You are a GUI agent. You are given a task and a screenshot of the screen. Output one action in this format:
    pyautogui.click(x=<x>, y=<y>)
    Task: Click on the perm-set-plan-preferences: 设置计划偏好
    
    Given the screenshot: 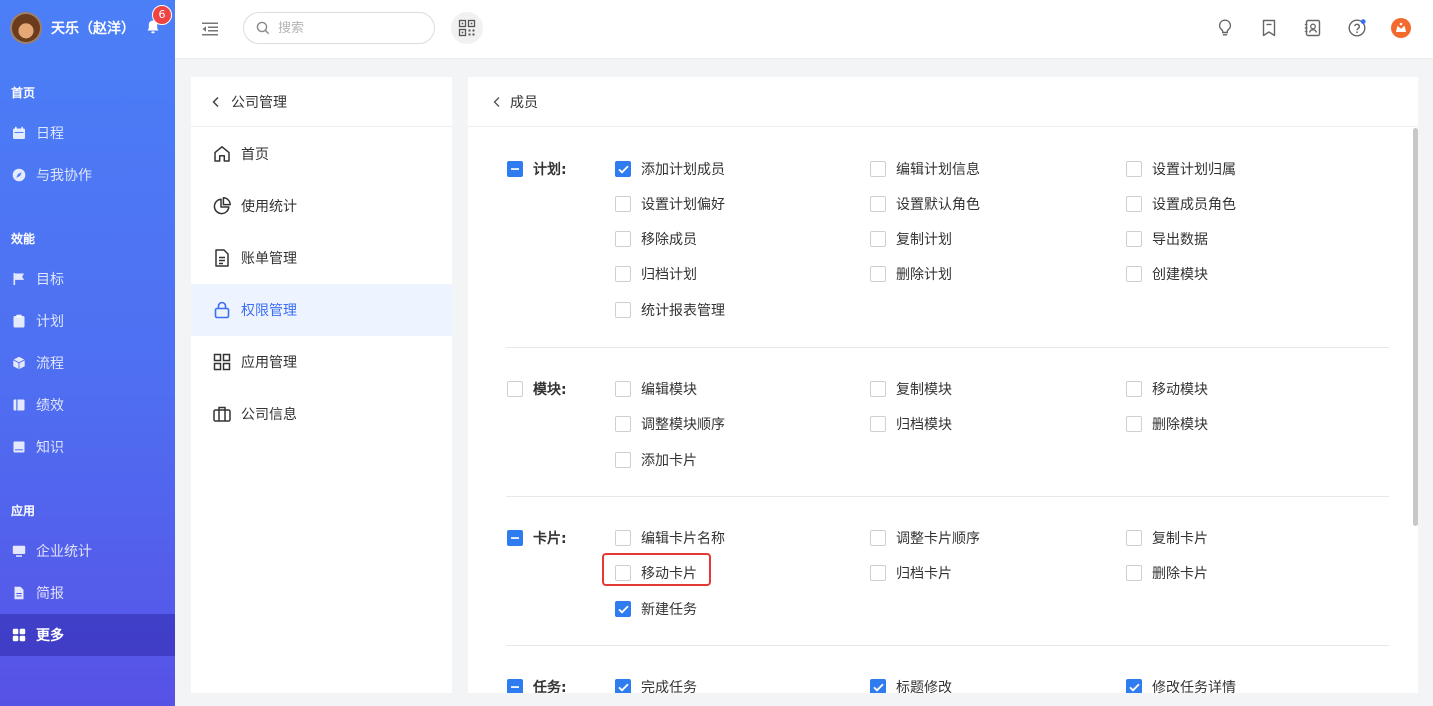 What is the action you would take?
    pyautogui.click(x=670, y=204)
    